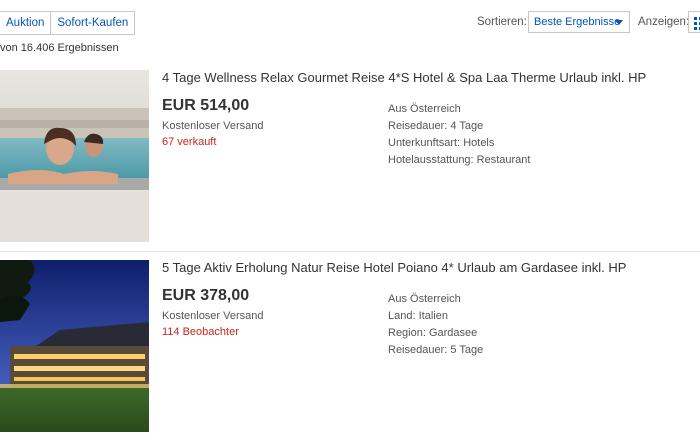 The width and height of the screenshot is (700, 441). What do you see at coordinates (93, 23) in the screenshot?
I see `tab-buy-it-now: Sofort-Kaufen` at bounding box center [93, 23].